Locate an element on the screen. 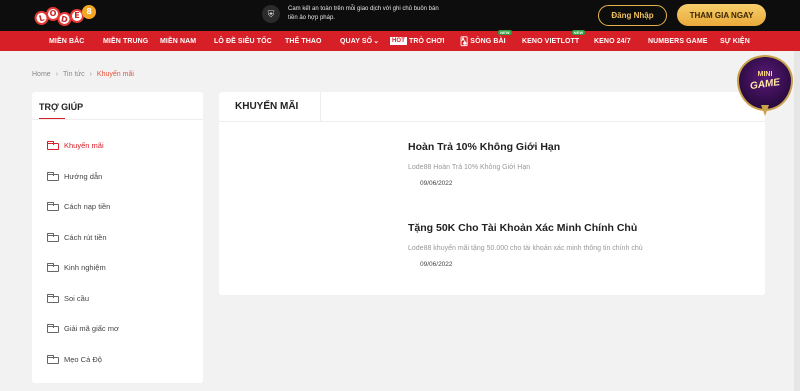  nav-label: MIỀN BẮC is located at coordinates (67, 41).